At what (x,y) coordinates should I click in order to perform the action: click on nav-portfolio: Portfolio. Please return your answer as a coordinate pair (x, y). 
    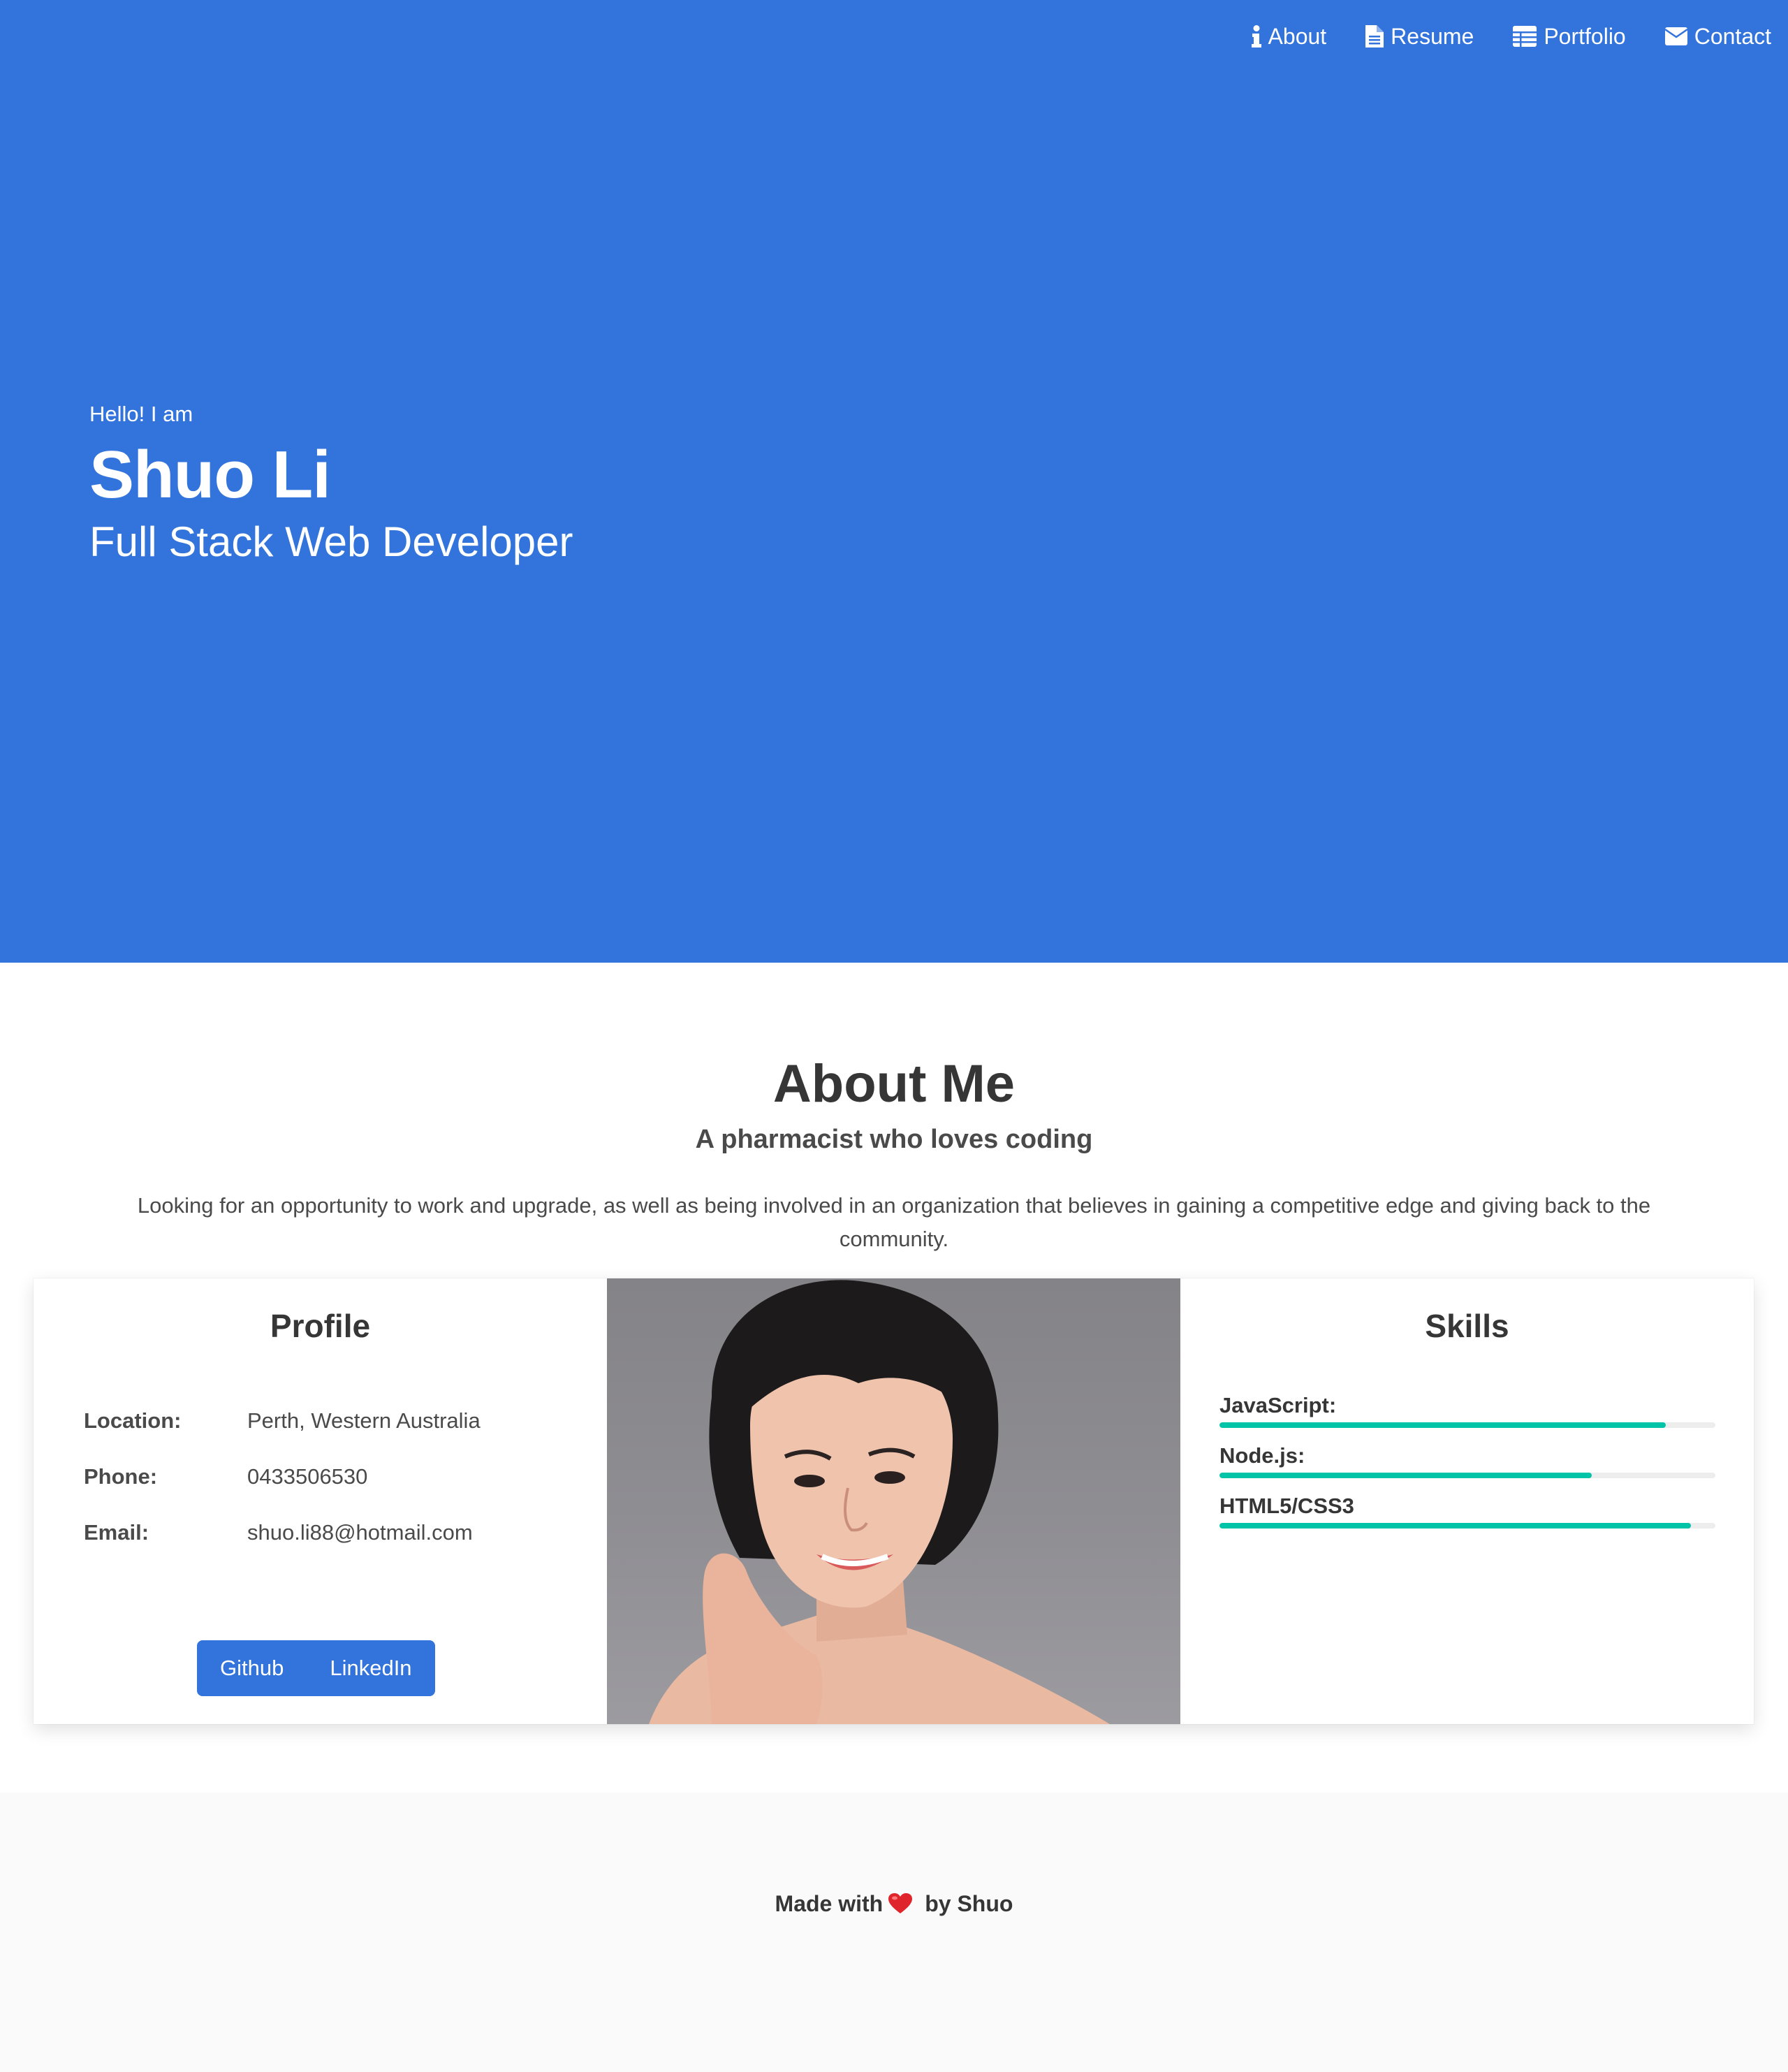
    Looking at the image, I should click on (1570, 36).